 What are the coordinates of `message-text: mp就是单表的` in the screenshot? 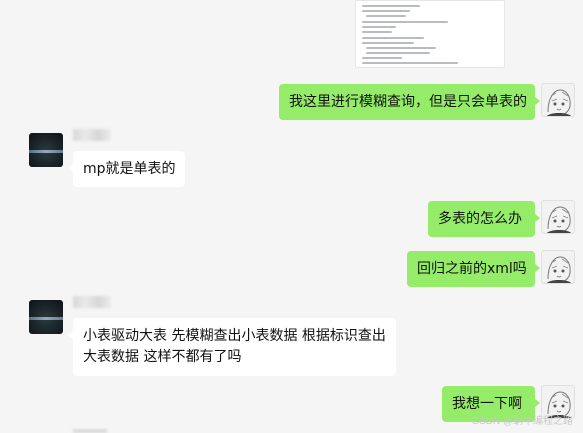 It's located at (129, 169).